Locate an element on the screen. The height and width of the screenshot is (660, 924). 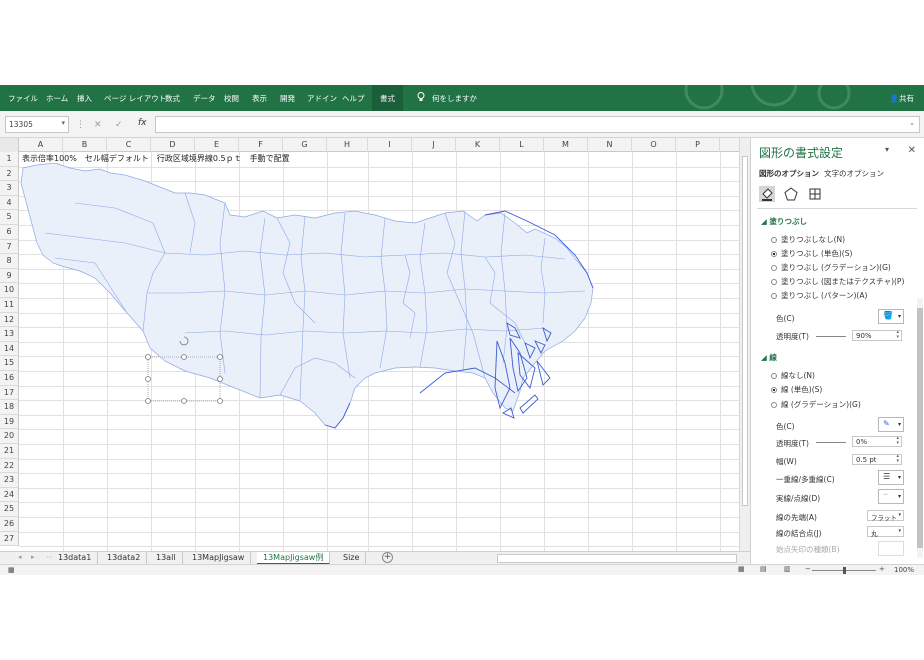
row-header: 24 is located at coordinates (9, 495).